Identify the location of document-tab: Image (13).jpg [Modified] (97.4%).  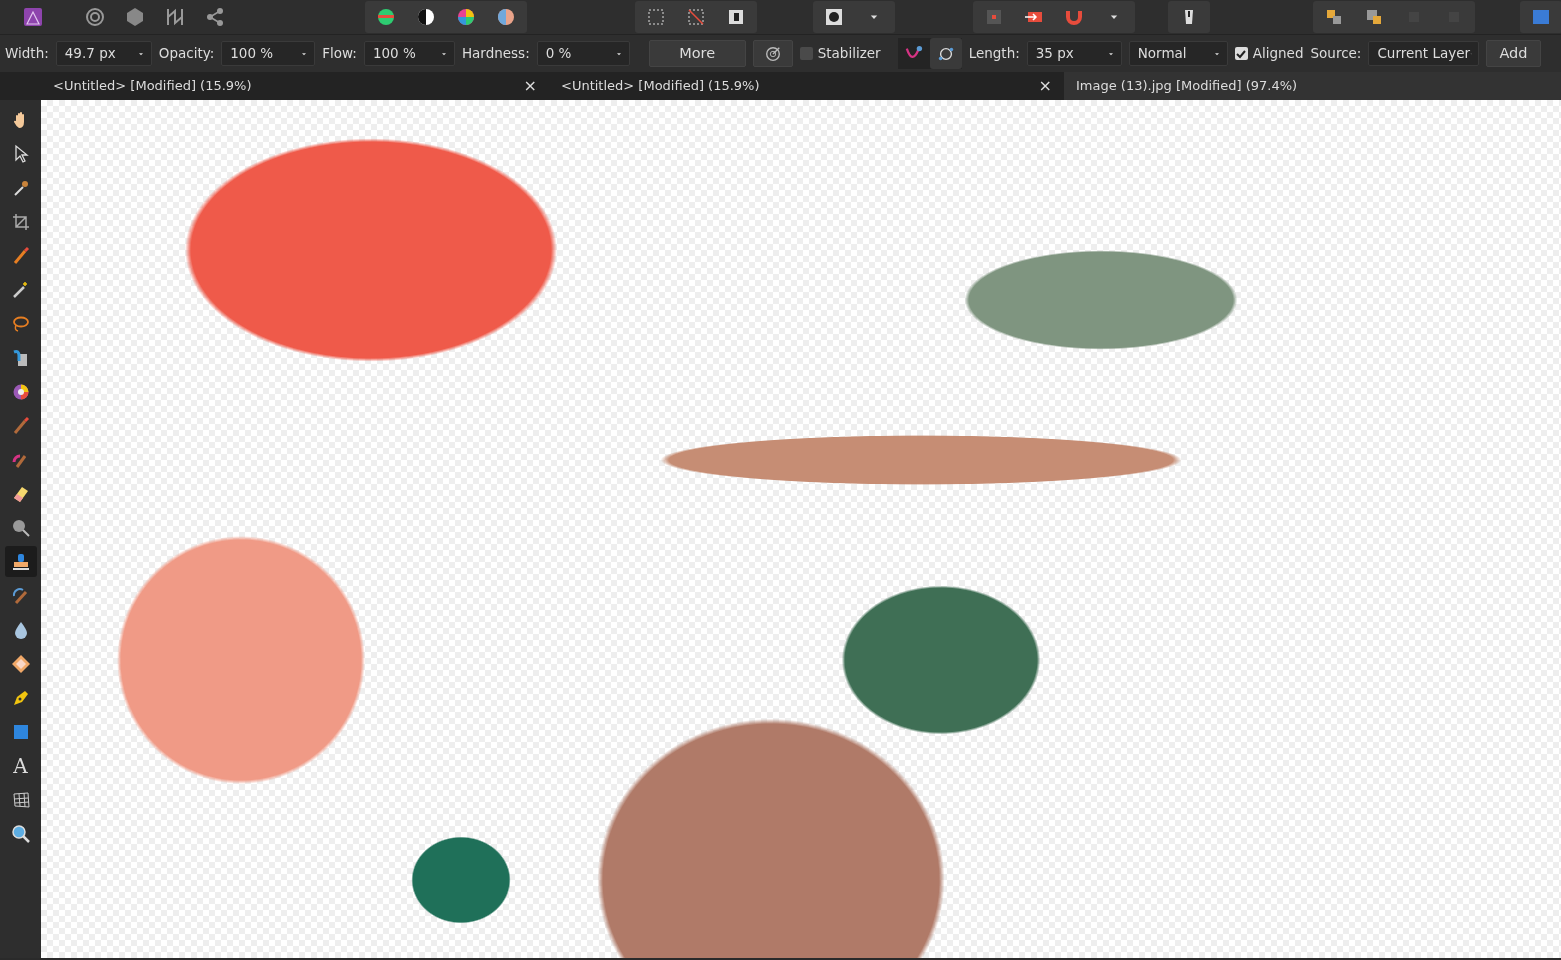
(1312, 86).